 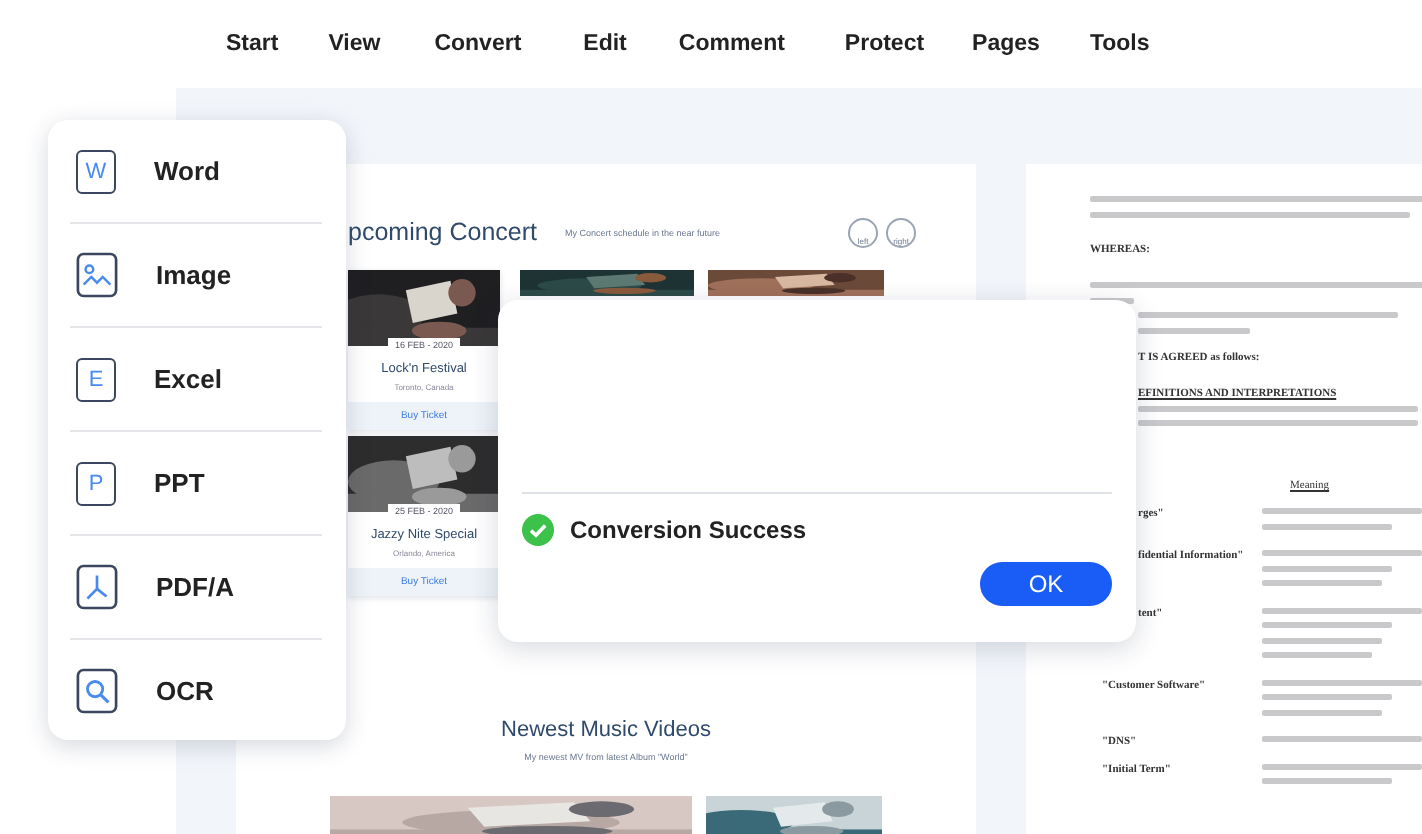 I want to click on menu-item: Pages, so click(x=1006, y=44).